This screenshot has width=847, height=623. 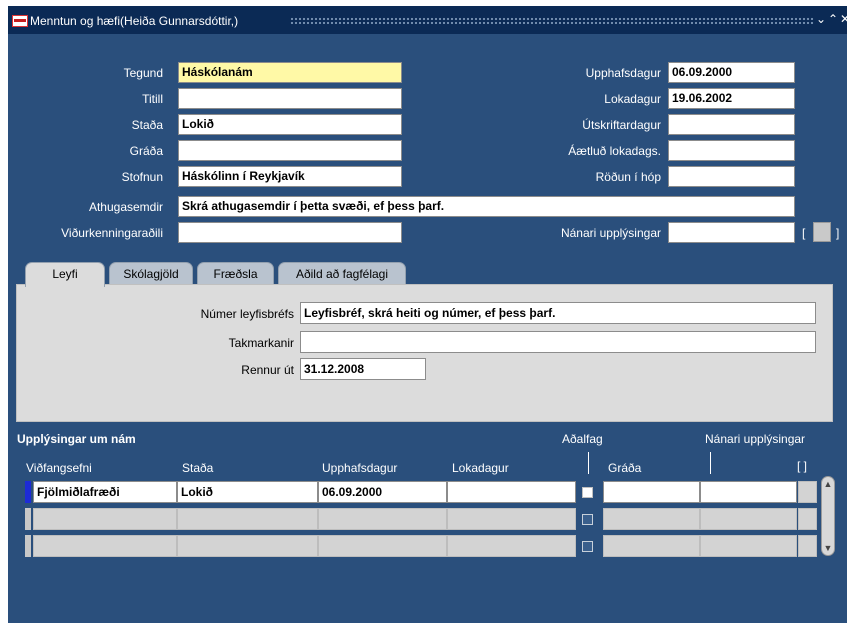 What do you see at coordinates (382, 546) in the screenshot?
I see `row3-upphafsdagur-cell` at bounding box center [382, 546].